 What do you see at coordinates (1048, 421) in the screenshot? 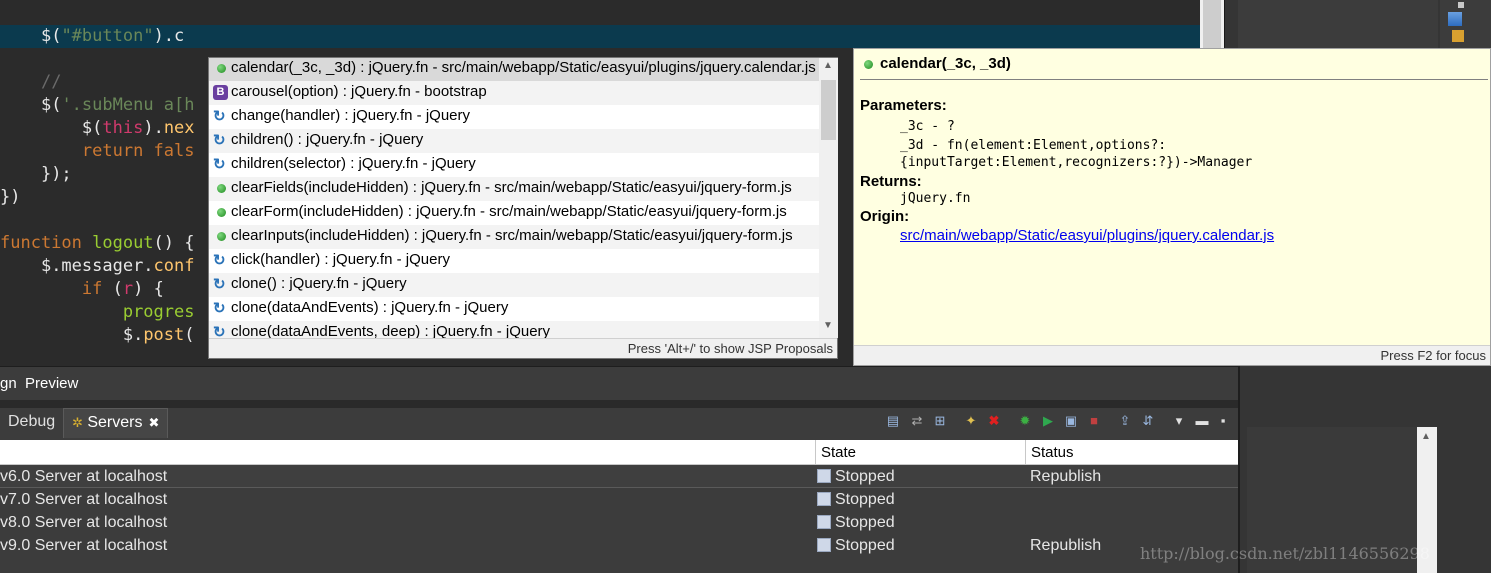
I see `start-server-icon: ▶` at bounding box center [1048, 421].